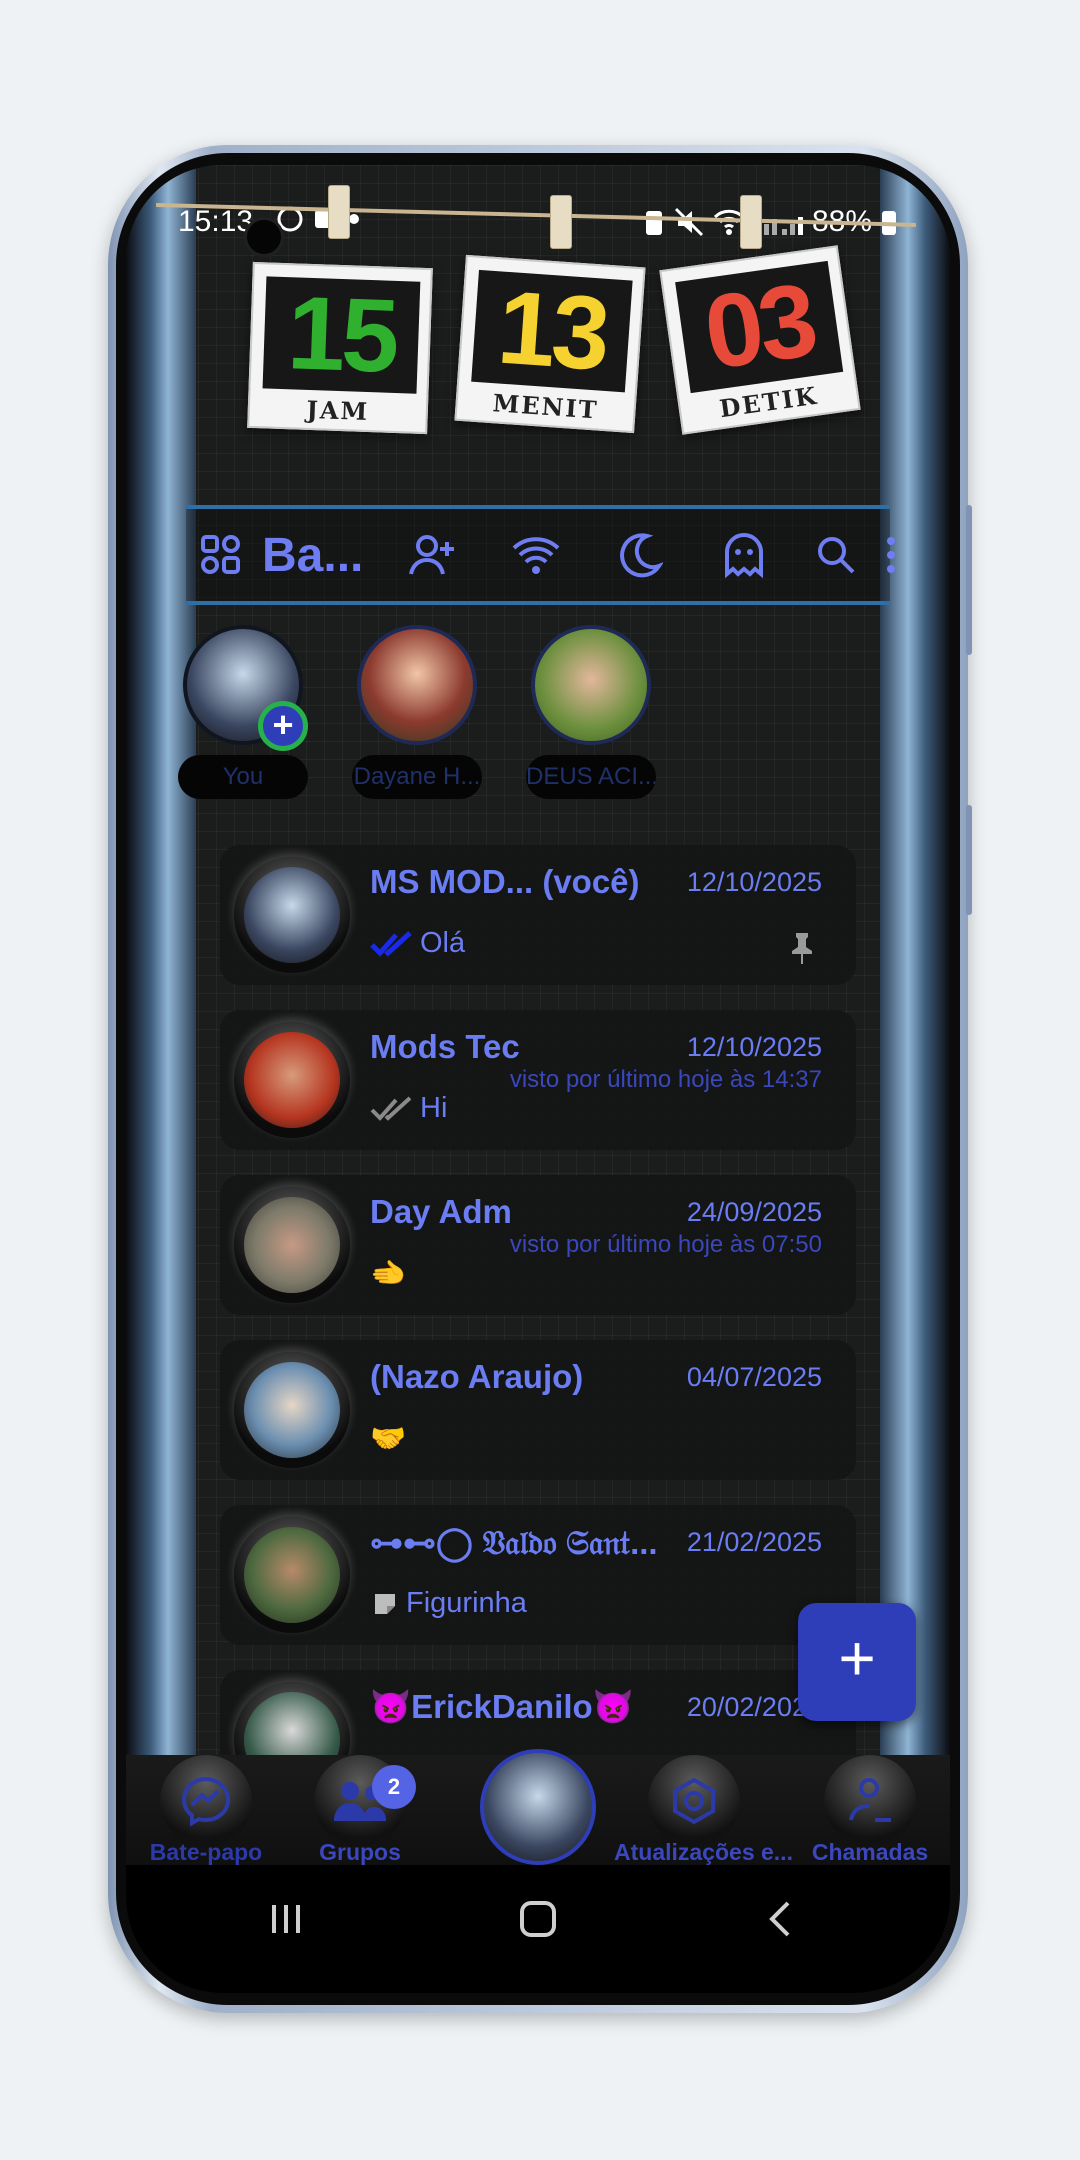  Describe the element at coordinates (891, 555) in the screenshot. I see `more-vertical-icon` at that location.